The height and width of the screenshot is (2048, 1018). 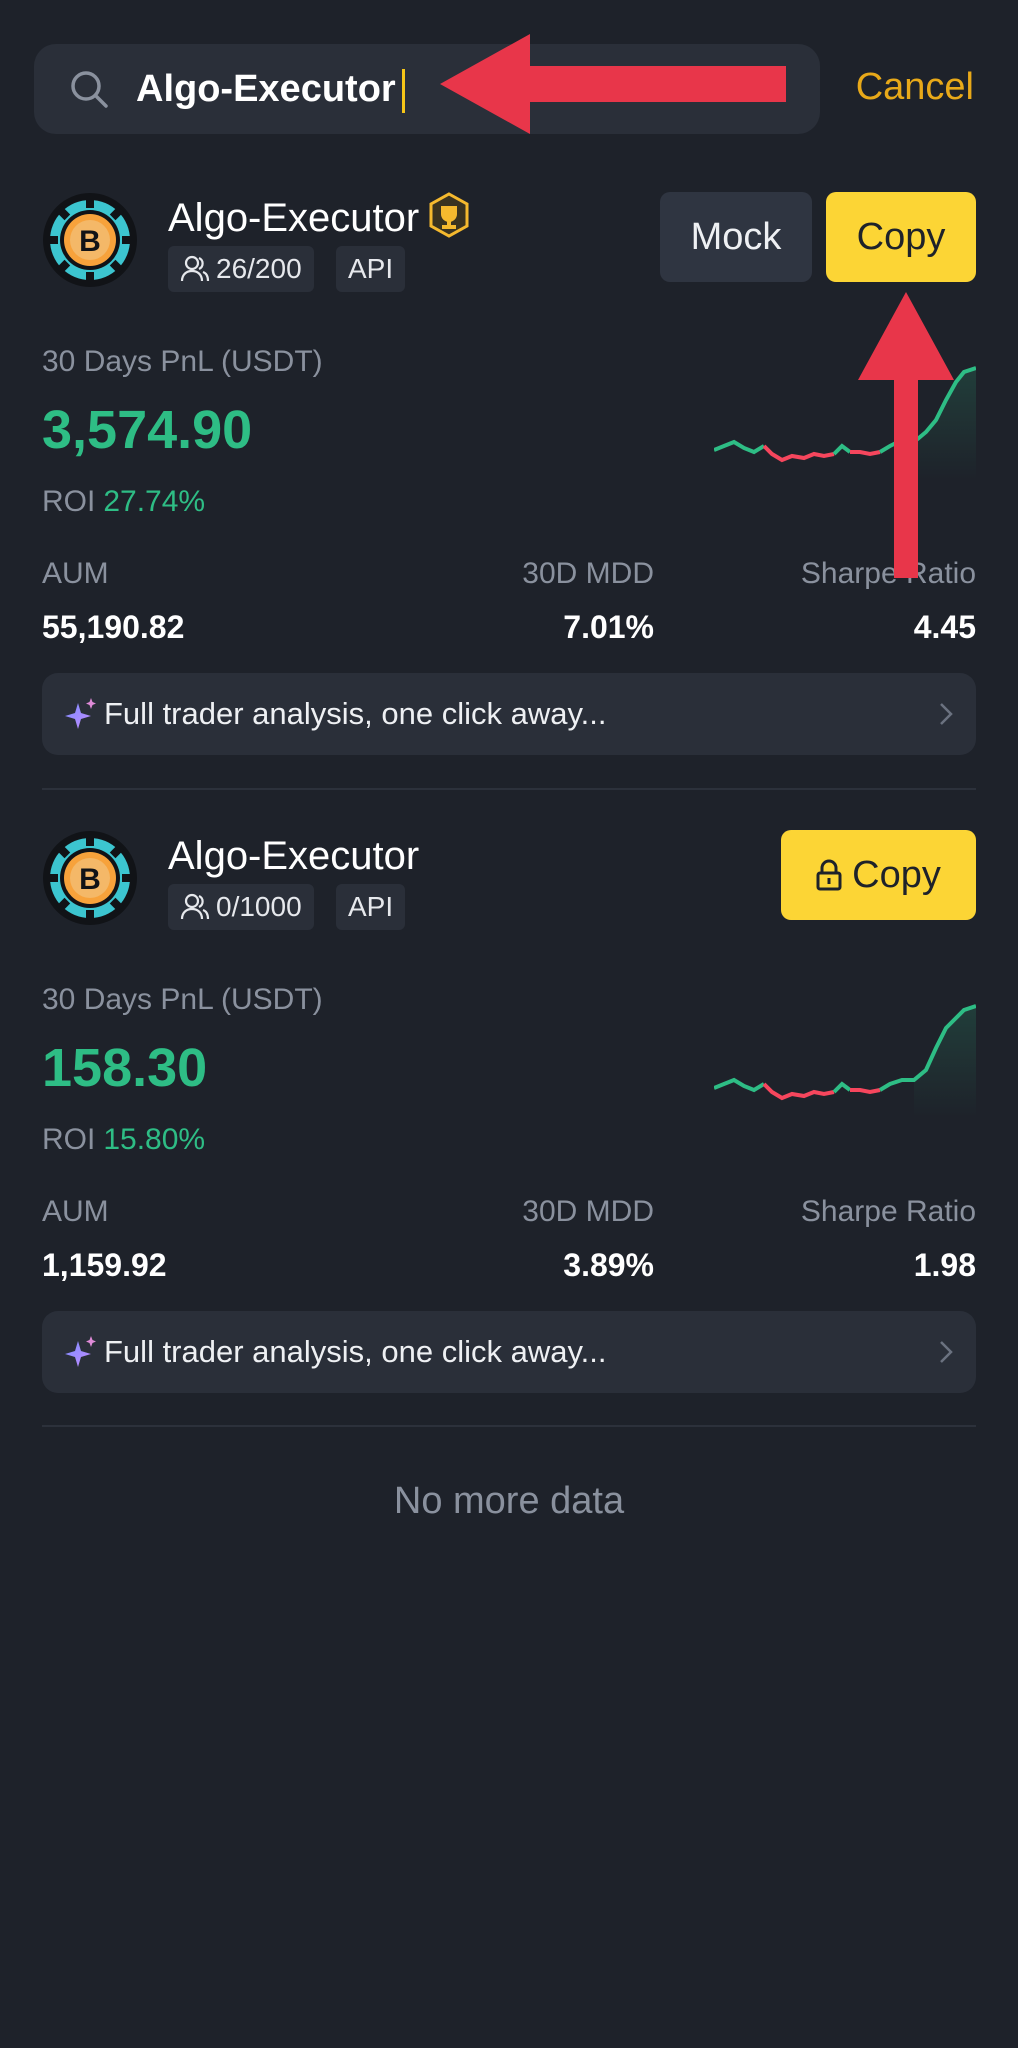 I want to click on mock-button: Mock, so click(x=736, y=237).